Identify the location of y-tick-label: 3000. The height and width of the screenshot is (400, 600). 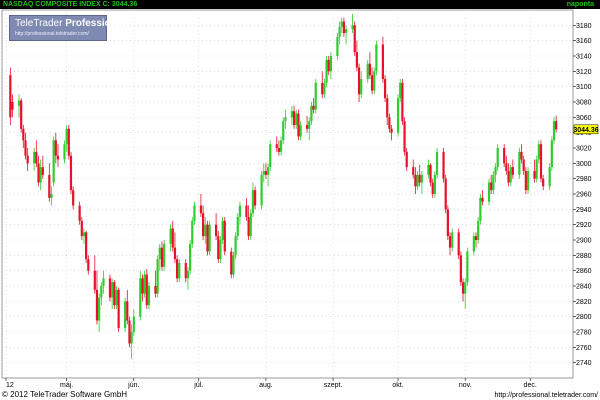
(584, 164).